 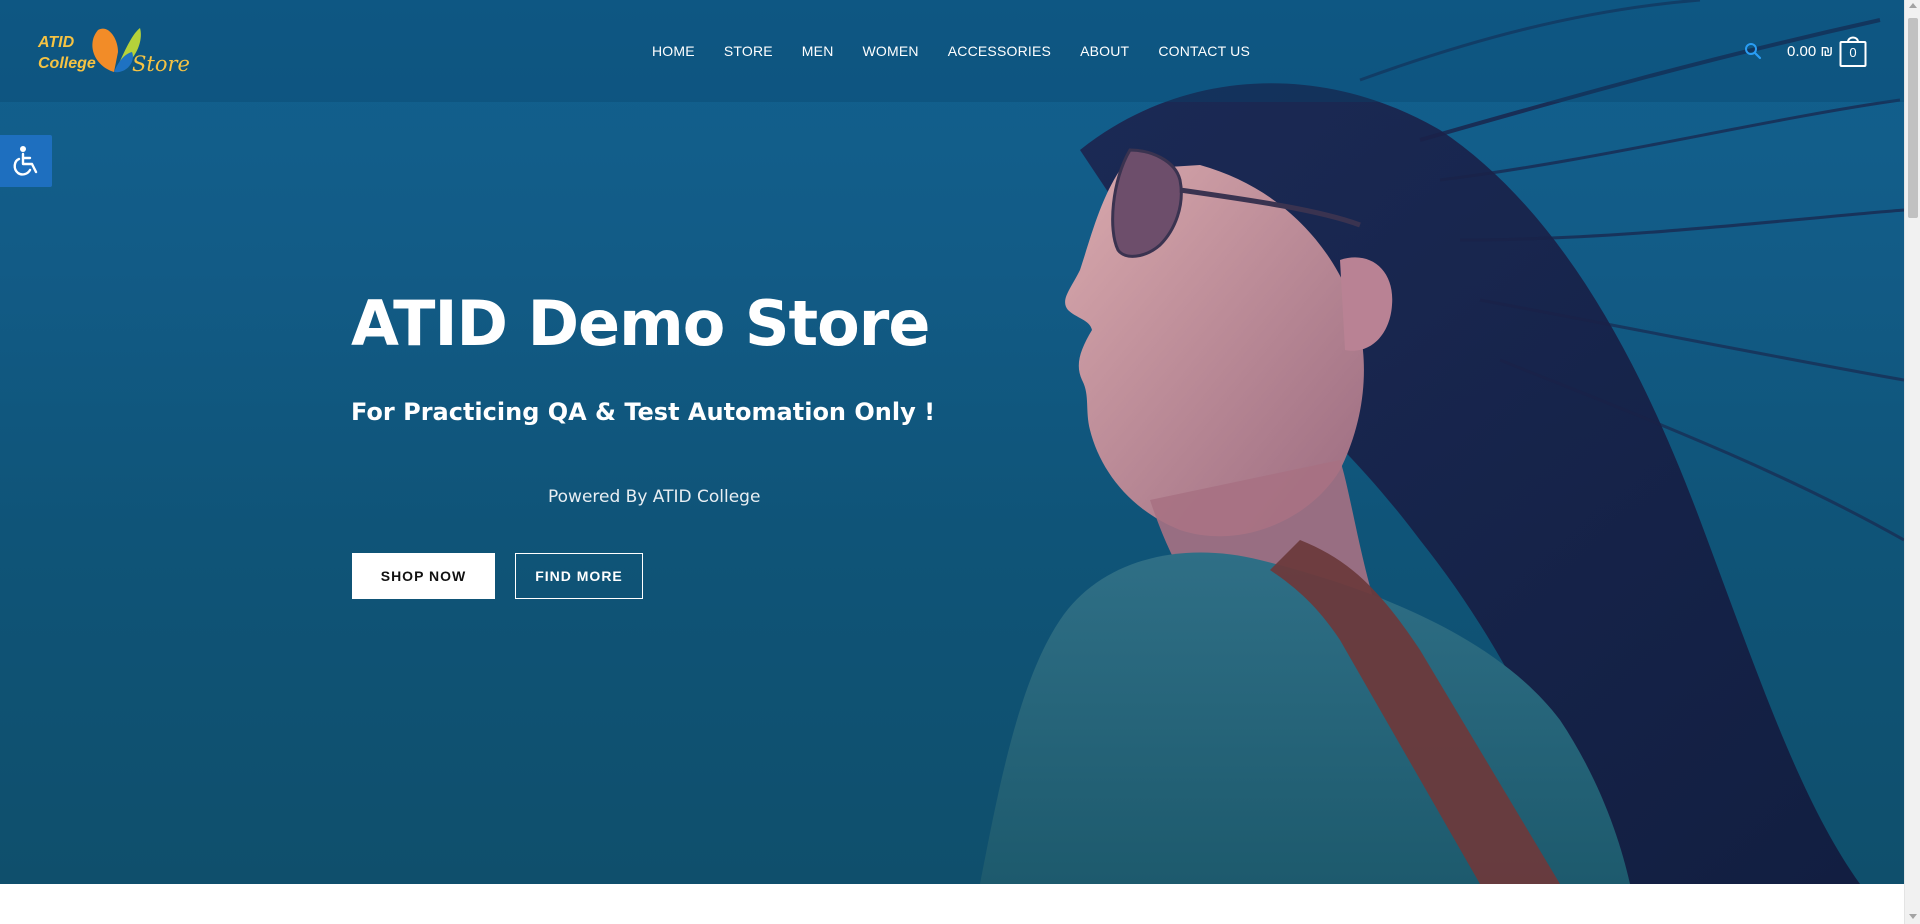 What do you see at coordinates (1753, 51) in the screenshot?
I see `search-icon` at bounding box center [1753, 51].